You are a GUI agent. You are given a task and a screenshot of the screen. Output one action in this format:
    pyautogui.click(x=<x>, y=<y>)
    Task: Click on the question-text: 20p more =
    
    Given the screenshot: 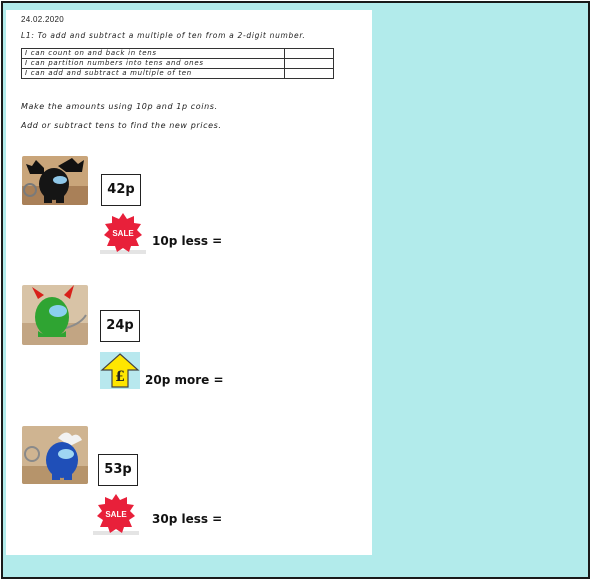 What is the action you would take?
    pyautogui.click(x=184, y=380)
    